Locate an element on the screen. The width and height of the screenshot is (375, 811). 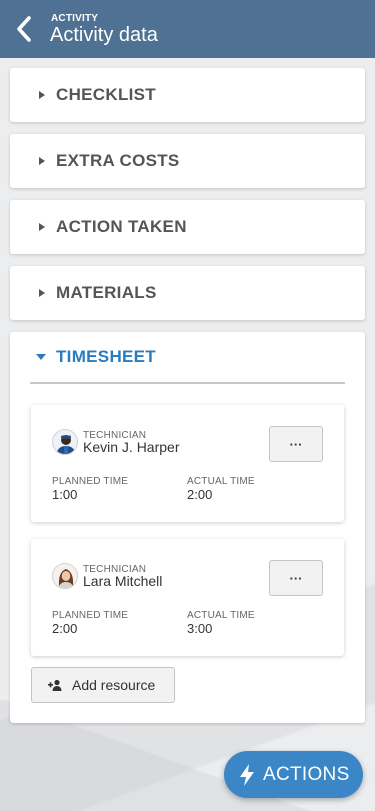
add-resource-button: Add resource is located at coordinates (103, 685).